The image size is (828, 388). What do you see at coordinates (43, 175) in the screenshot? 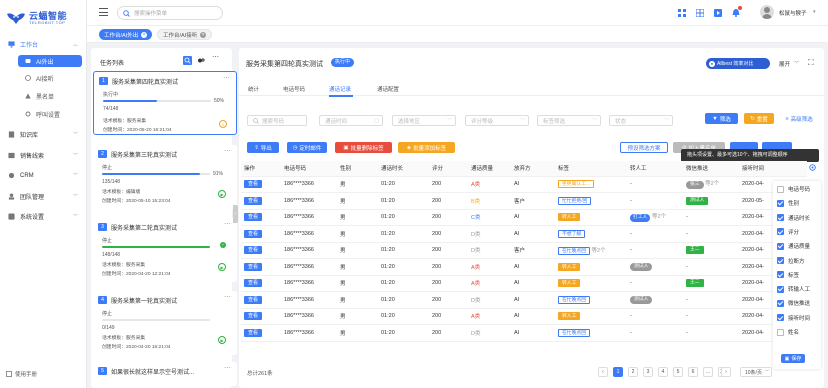
I see `nav-crm: CRM ﹀` at bounding box center [43, 175].